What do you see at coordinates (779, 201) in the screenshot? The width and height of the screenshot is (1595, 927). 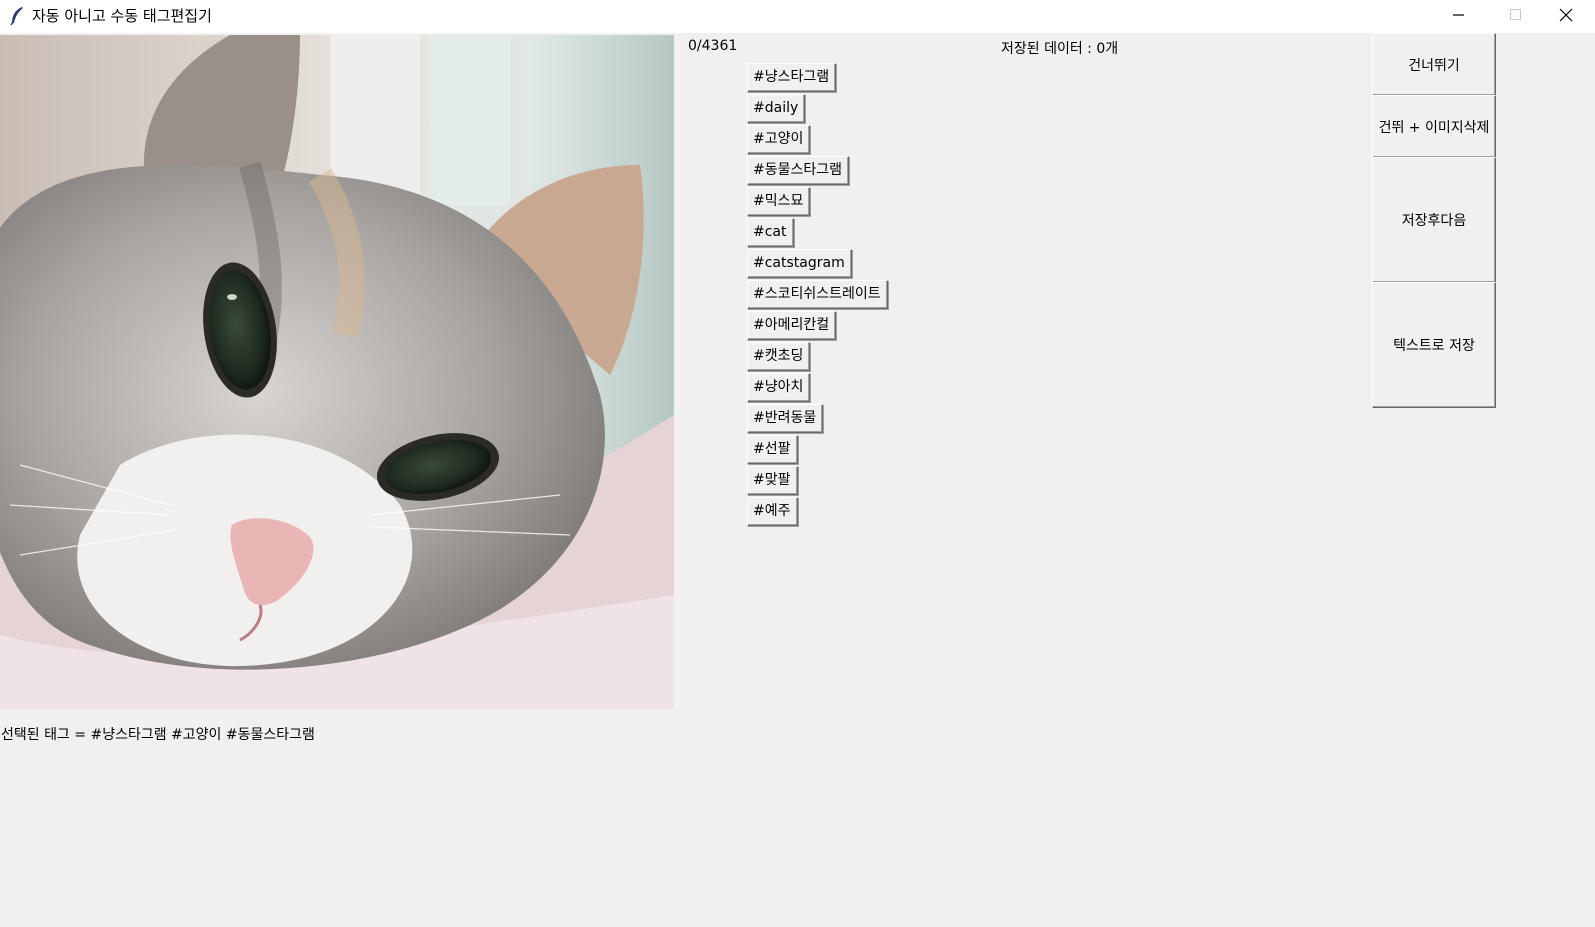 I see `tag-button: #믹스묘` at bounding box center [779, 201].